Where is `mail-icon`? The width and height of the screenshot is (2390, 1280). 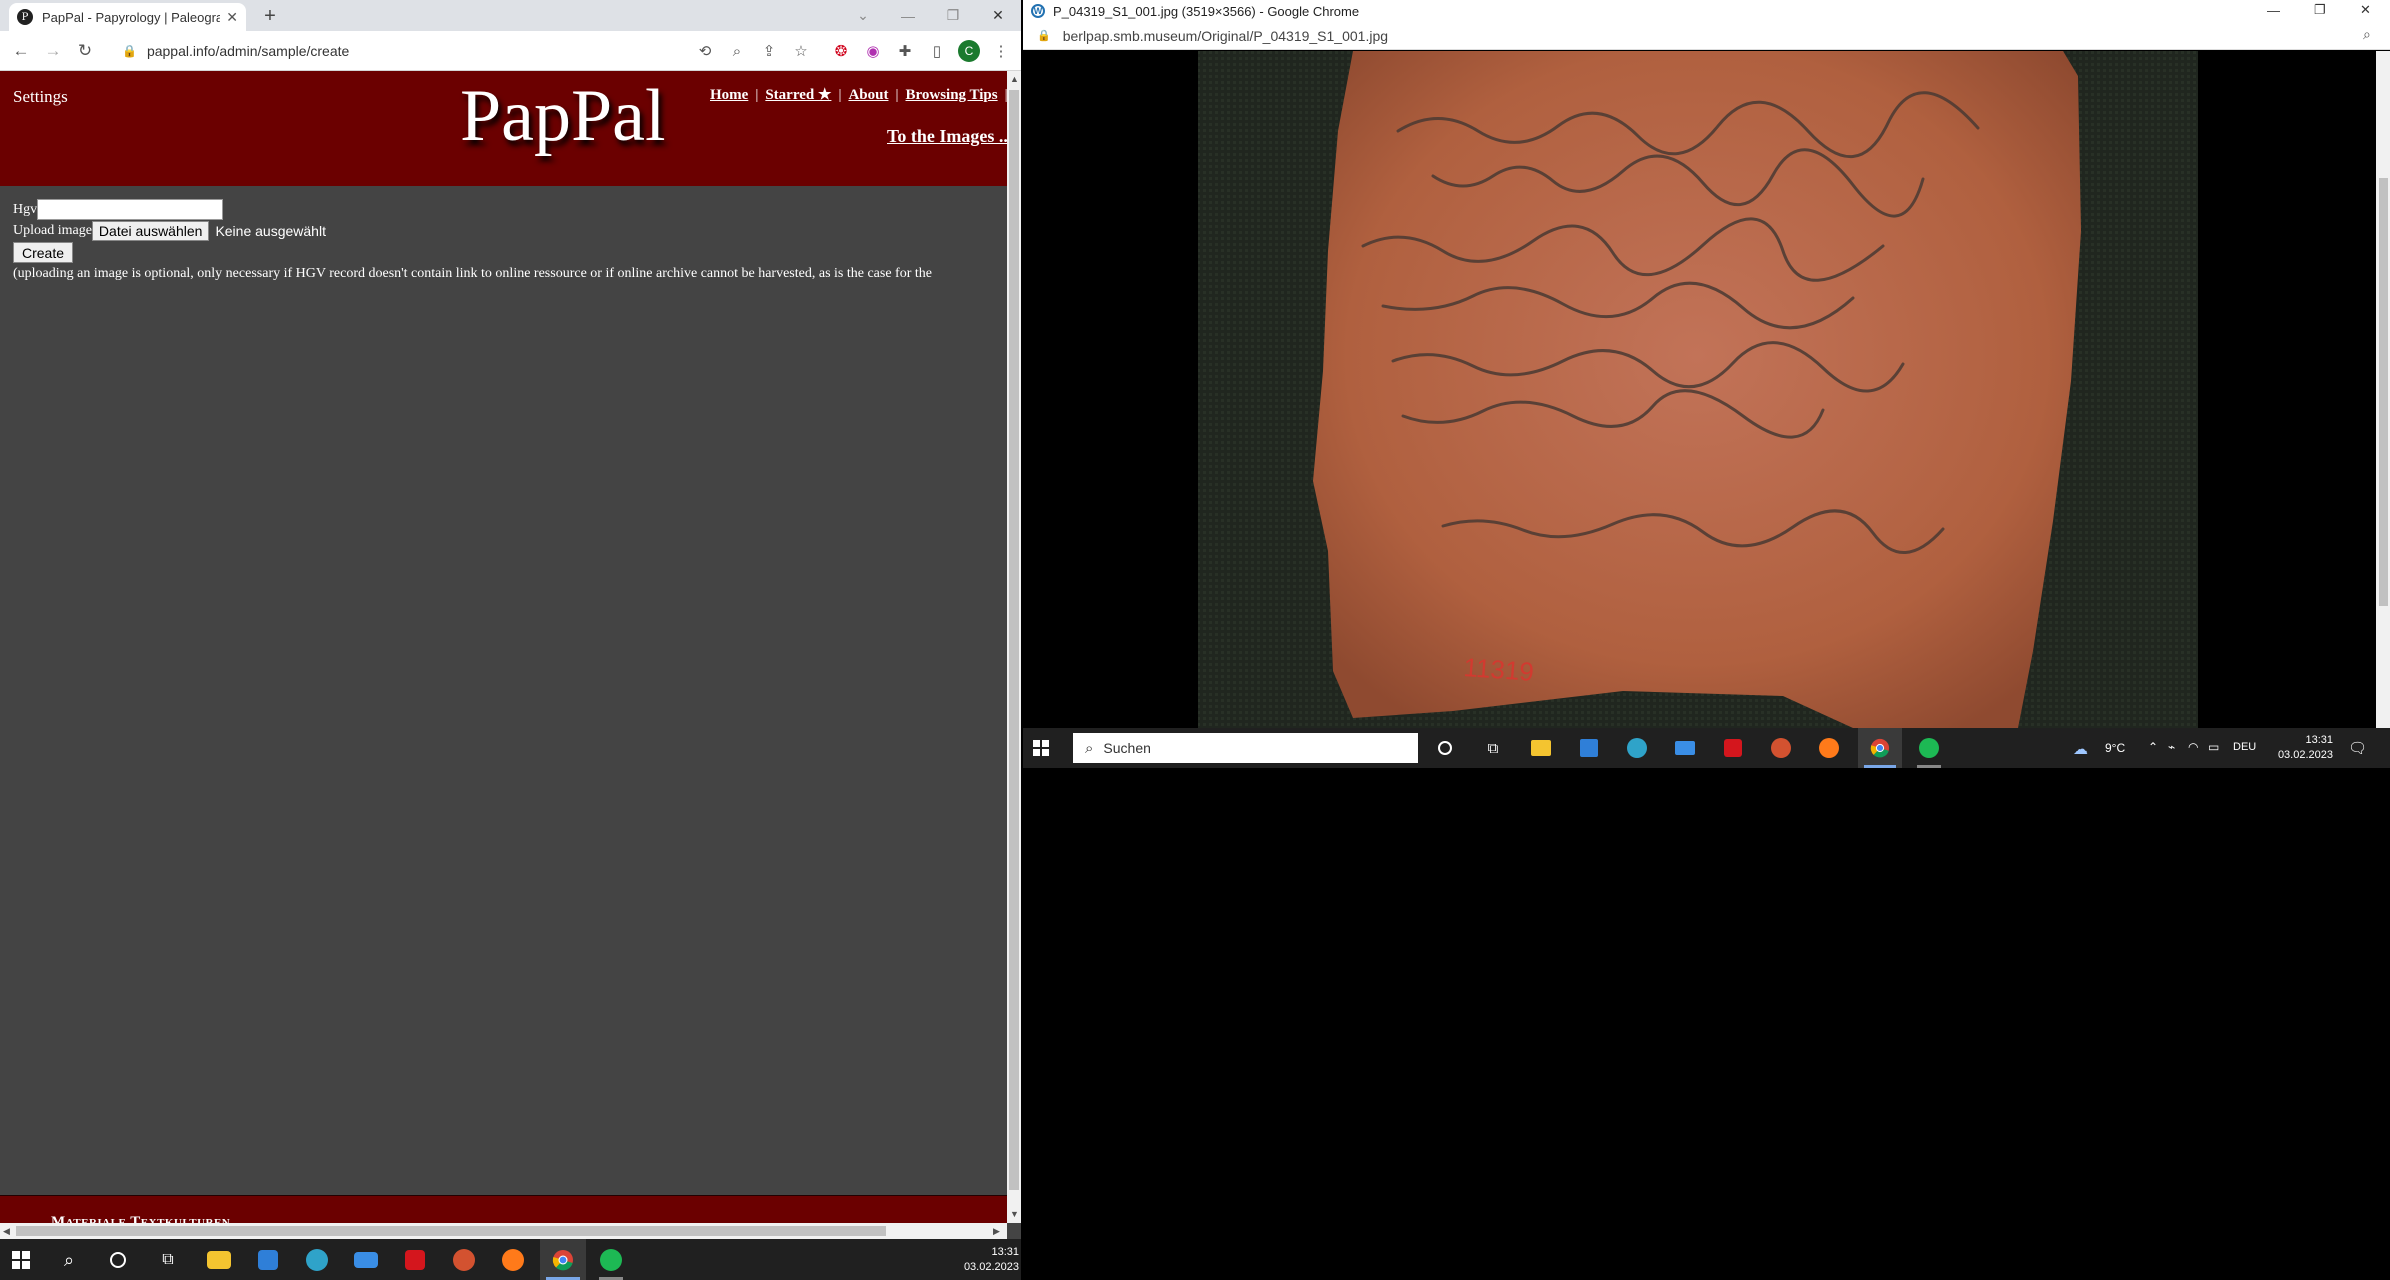 mail-icon is located at coordinates (366, 1260).